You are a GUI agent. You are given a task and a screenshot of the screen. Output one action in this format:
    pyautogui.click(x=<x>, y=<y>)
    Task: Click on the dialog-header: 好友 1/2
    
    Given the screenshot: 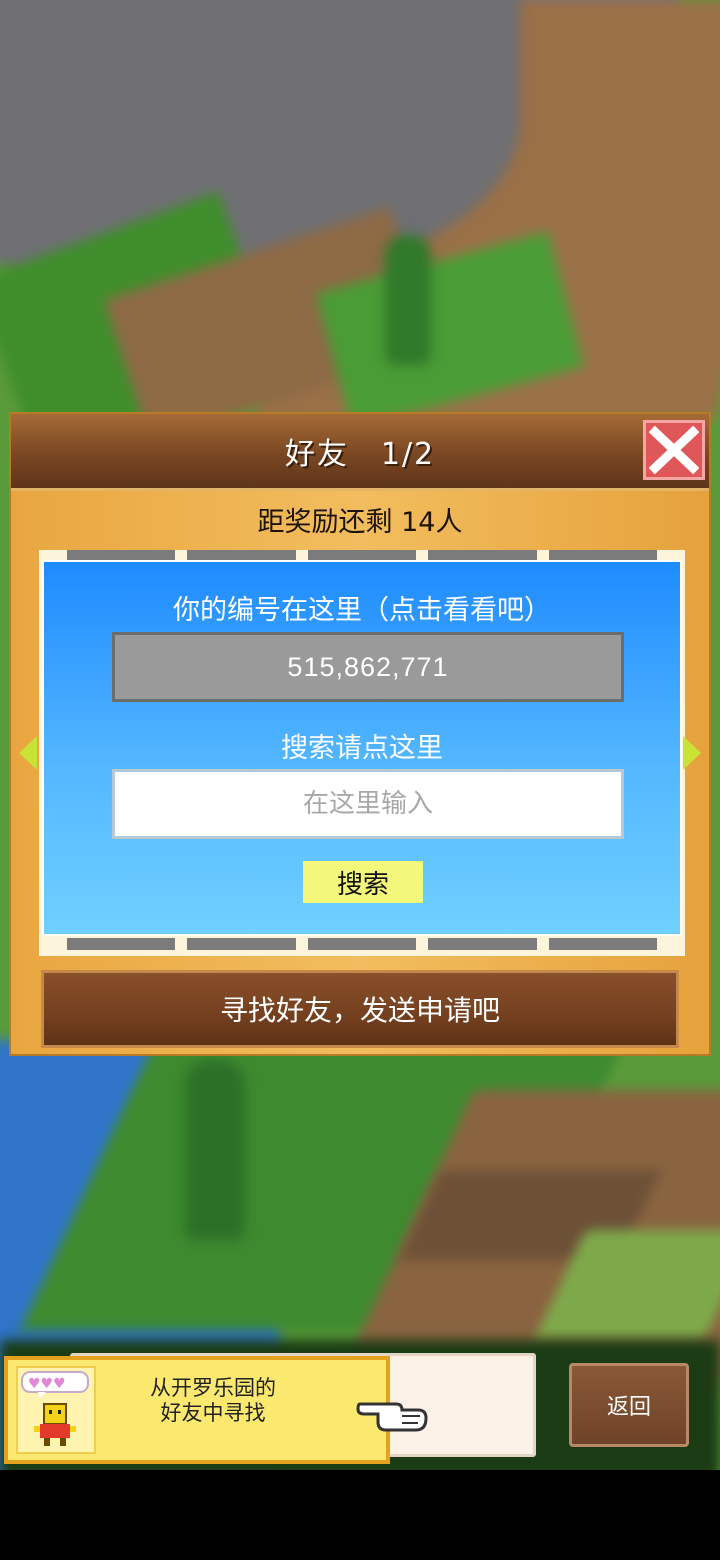 What is the action you would take?
    pyautogui.click(x=360, y=452)
    